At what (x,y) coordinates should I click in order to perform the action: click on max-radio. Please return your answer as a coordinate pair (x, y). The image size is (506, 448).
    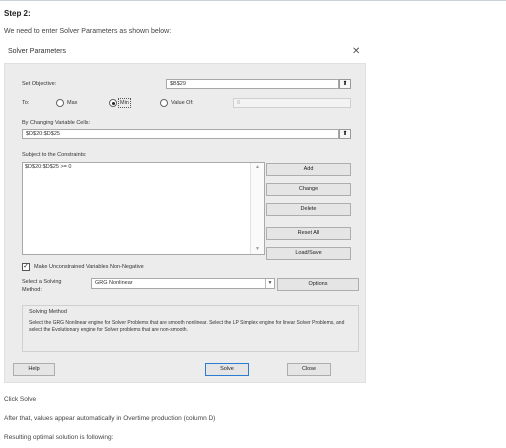
    Looking at the image, I should click on (60, 103).